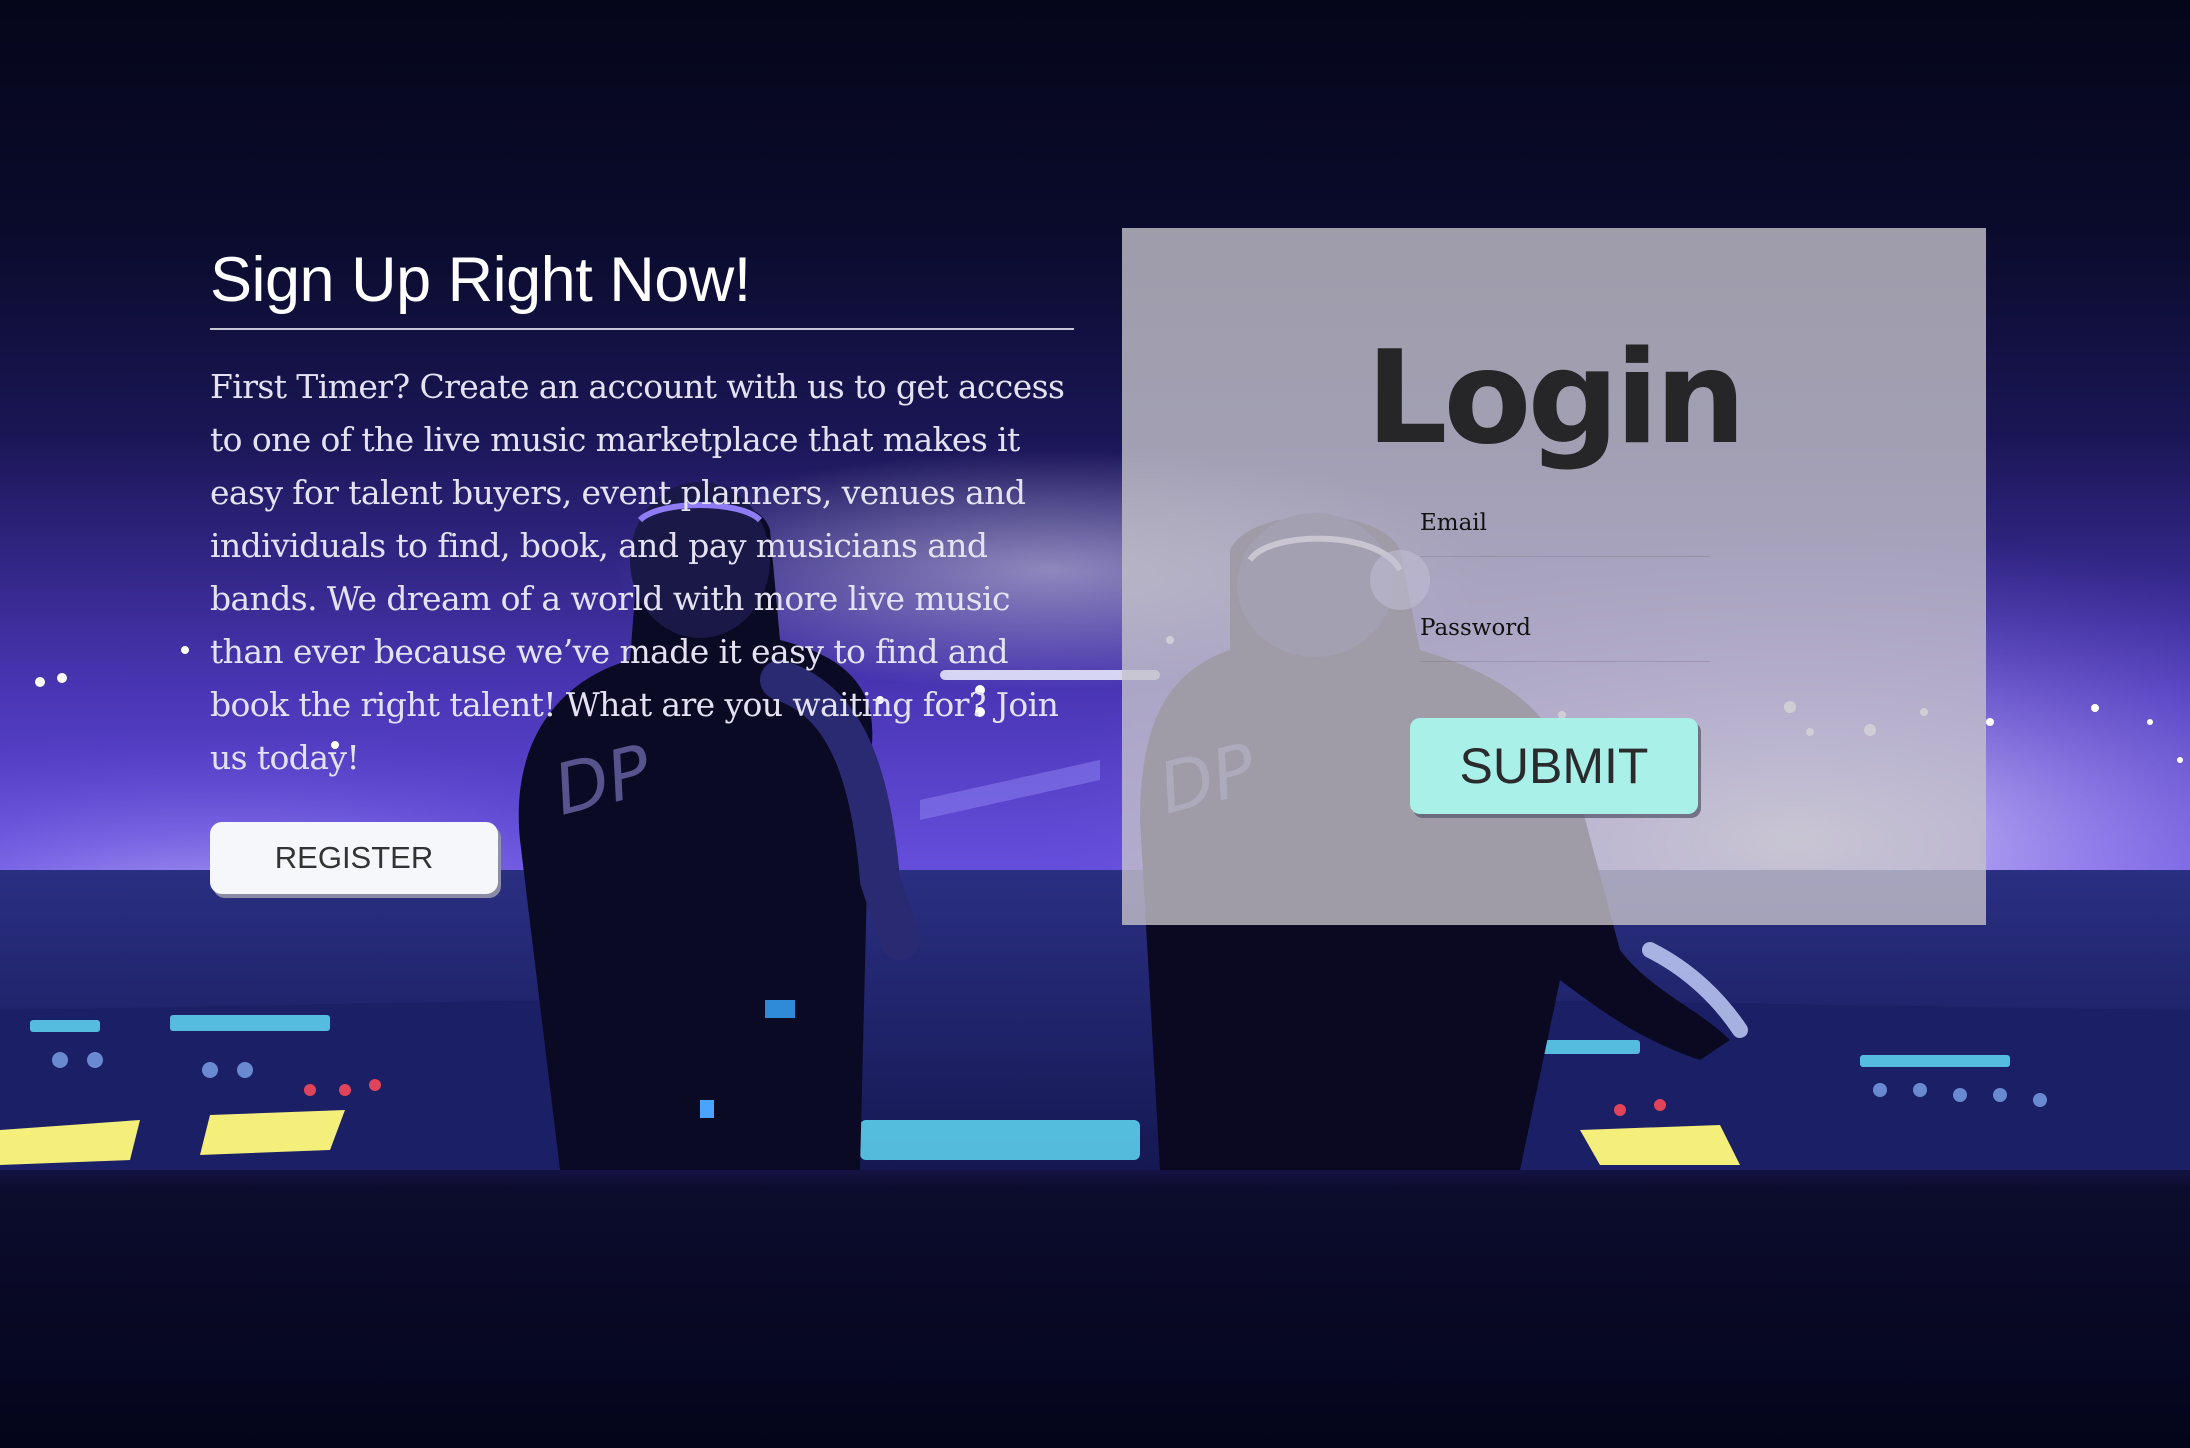 The image size is (2190, 1448). I want to click on login-title: Login, so click(1555, 398).